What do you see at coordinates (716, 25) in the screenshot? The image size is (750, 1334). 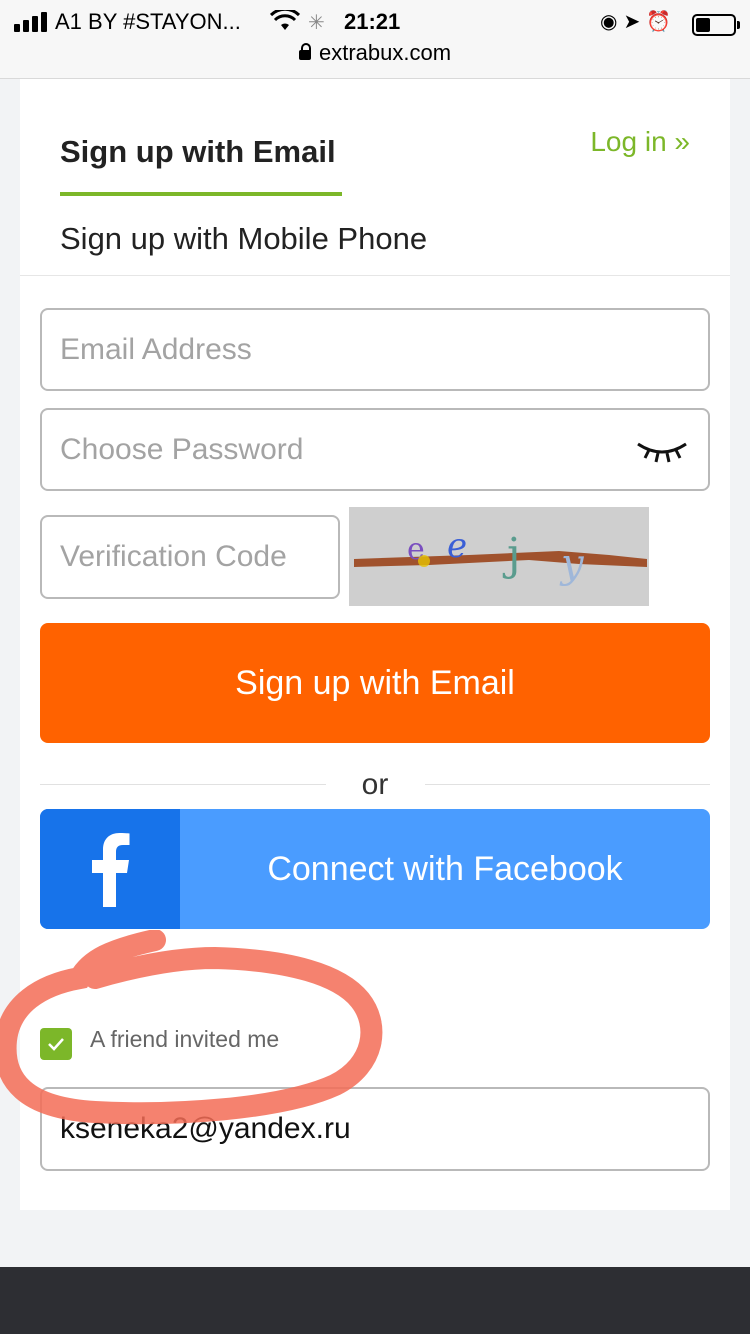 I see `battery-icon` at bounding box center [716, 25].